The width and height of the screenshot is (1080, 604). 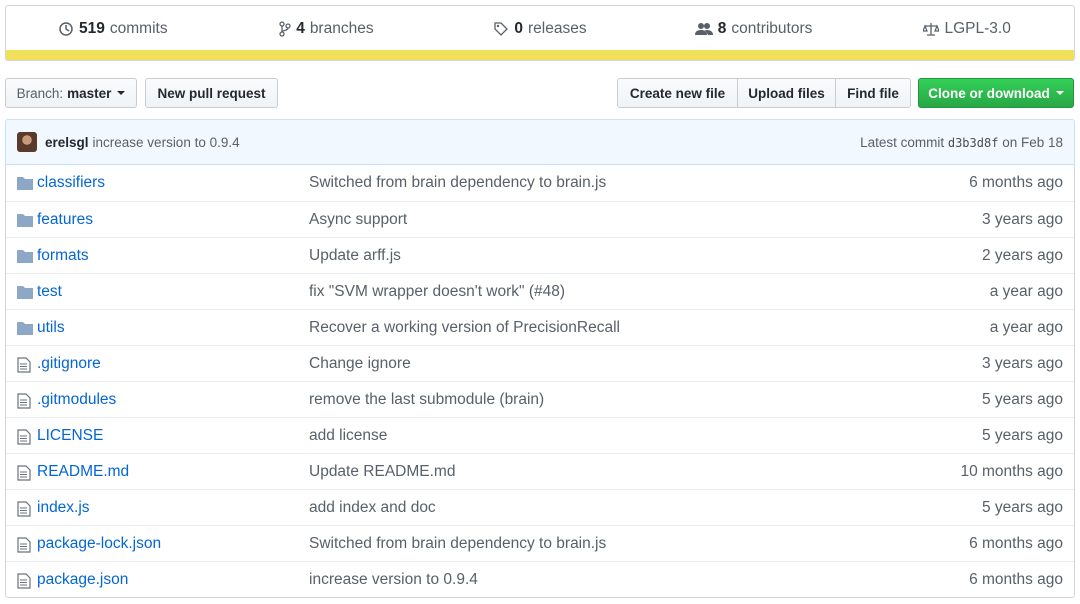 I want to click on commit-message-link: Async support, so click(x=358, y=220).